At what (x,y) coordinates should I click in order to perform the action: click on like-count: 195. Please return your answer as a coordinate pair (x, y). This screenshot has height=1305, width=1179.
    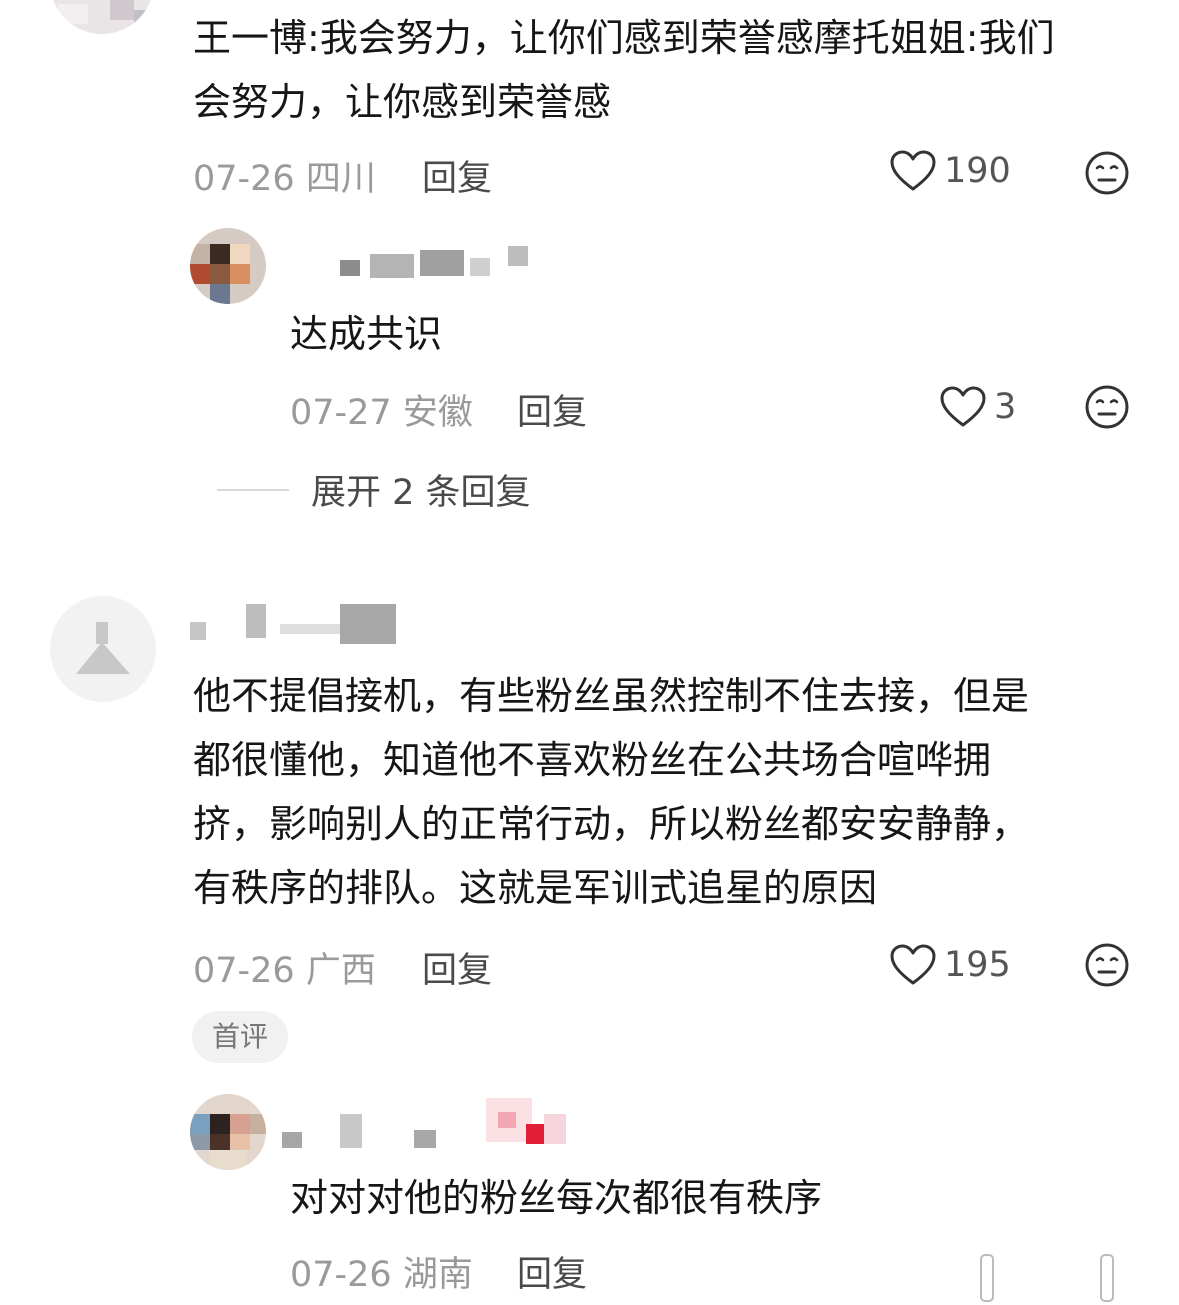
    Looking at the image, I should click on (977, 965).